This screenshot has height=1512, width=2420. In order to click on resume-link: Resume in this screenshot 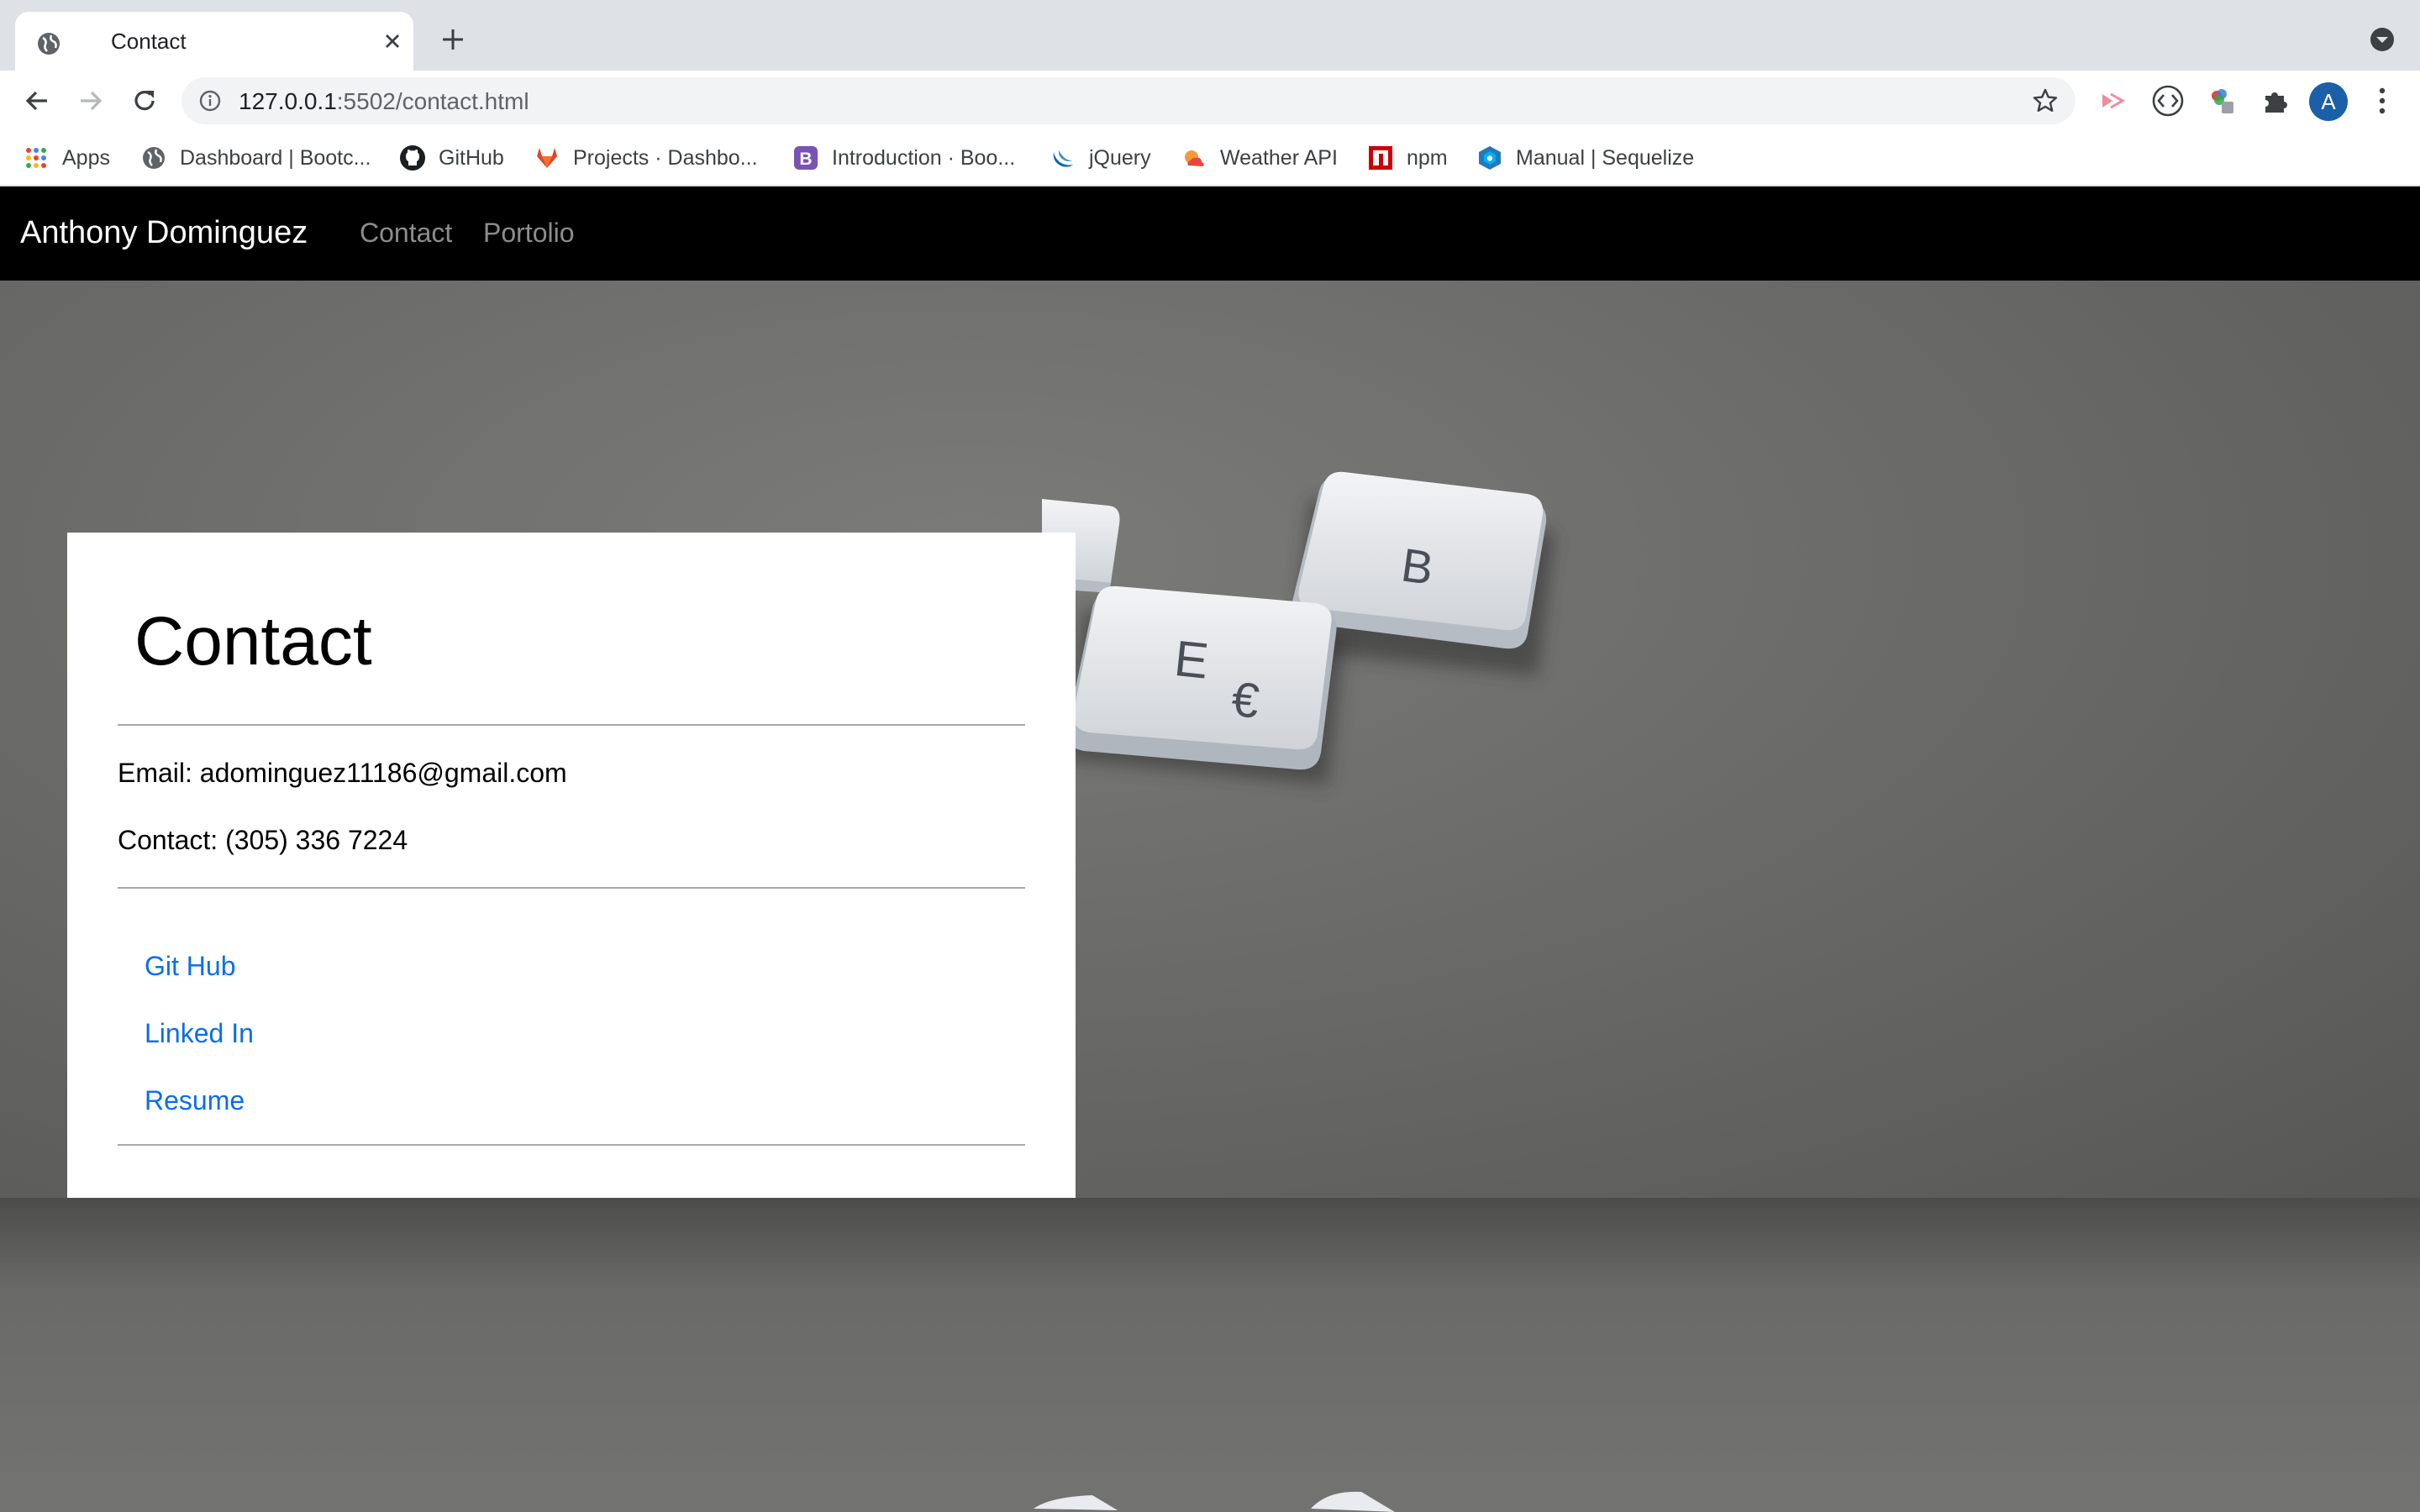, I will do `click(195, 1100)`.